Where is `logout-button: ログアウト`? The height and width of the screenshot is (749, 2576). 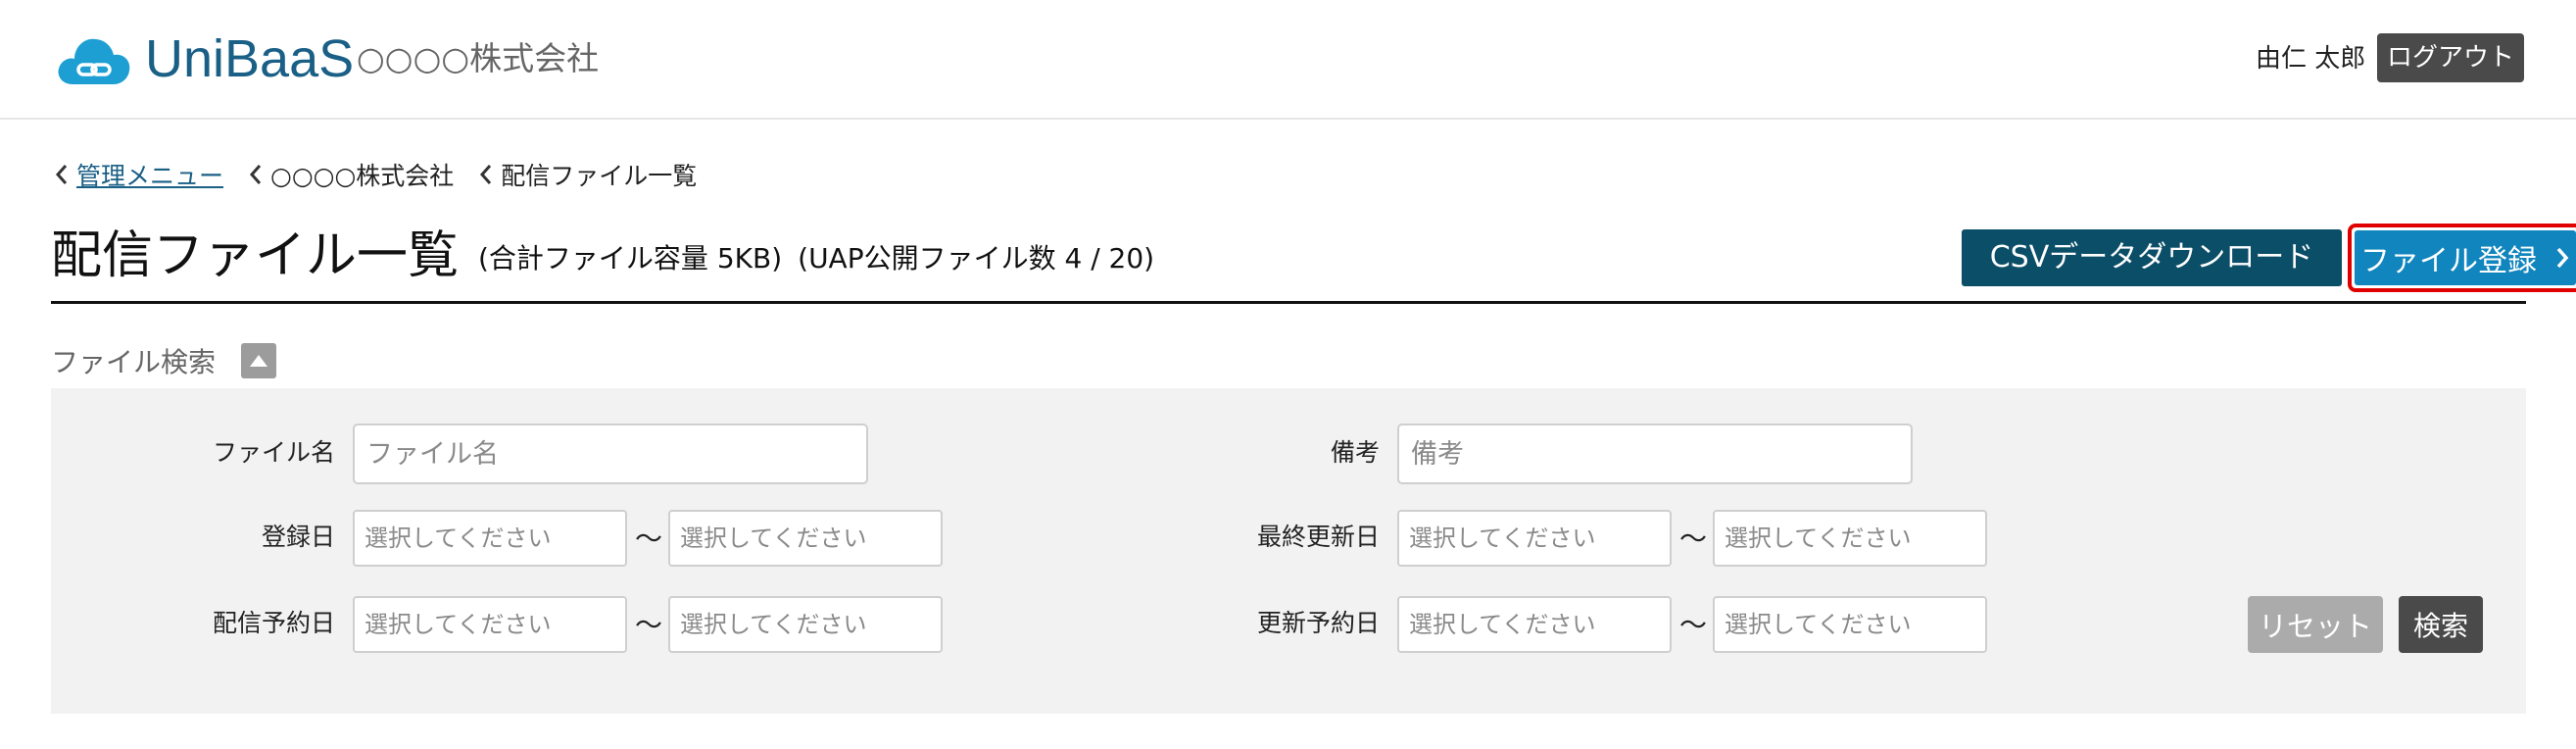
logout-button: ログアウト is located at coordinates (2450, 58).